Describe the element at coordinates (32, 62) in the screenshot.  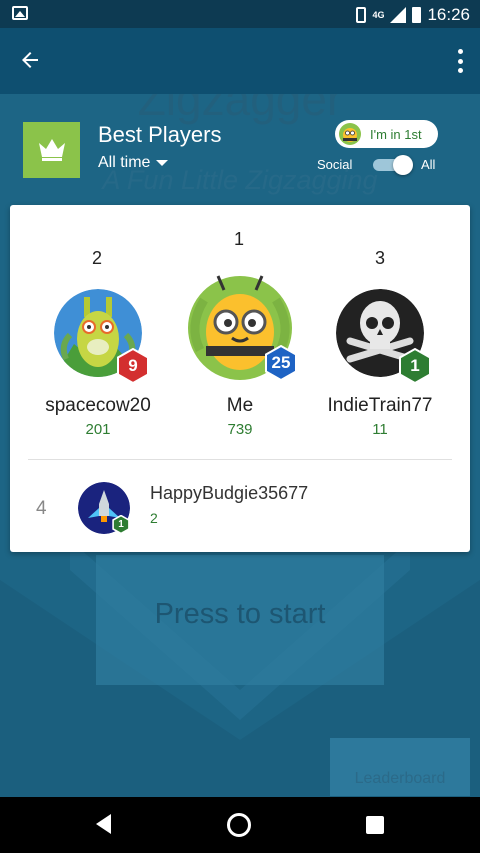
I see `back-arrow-icon` at that location.